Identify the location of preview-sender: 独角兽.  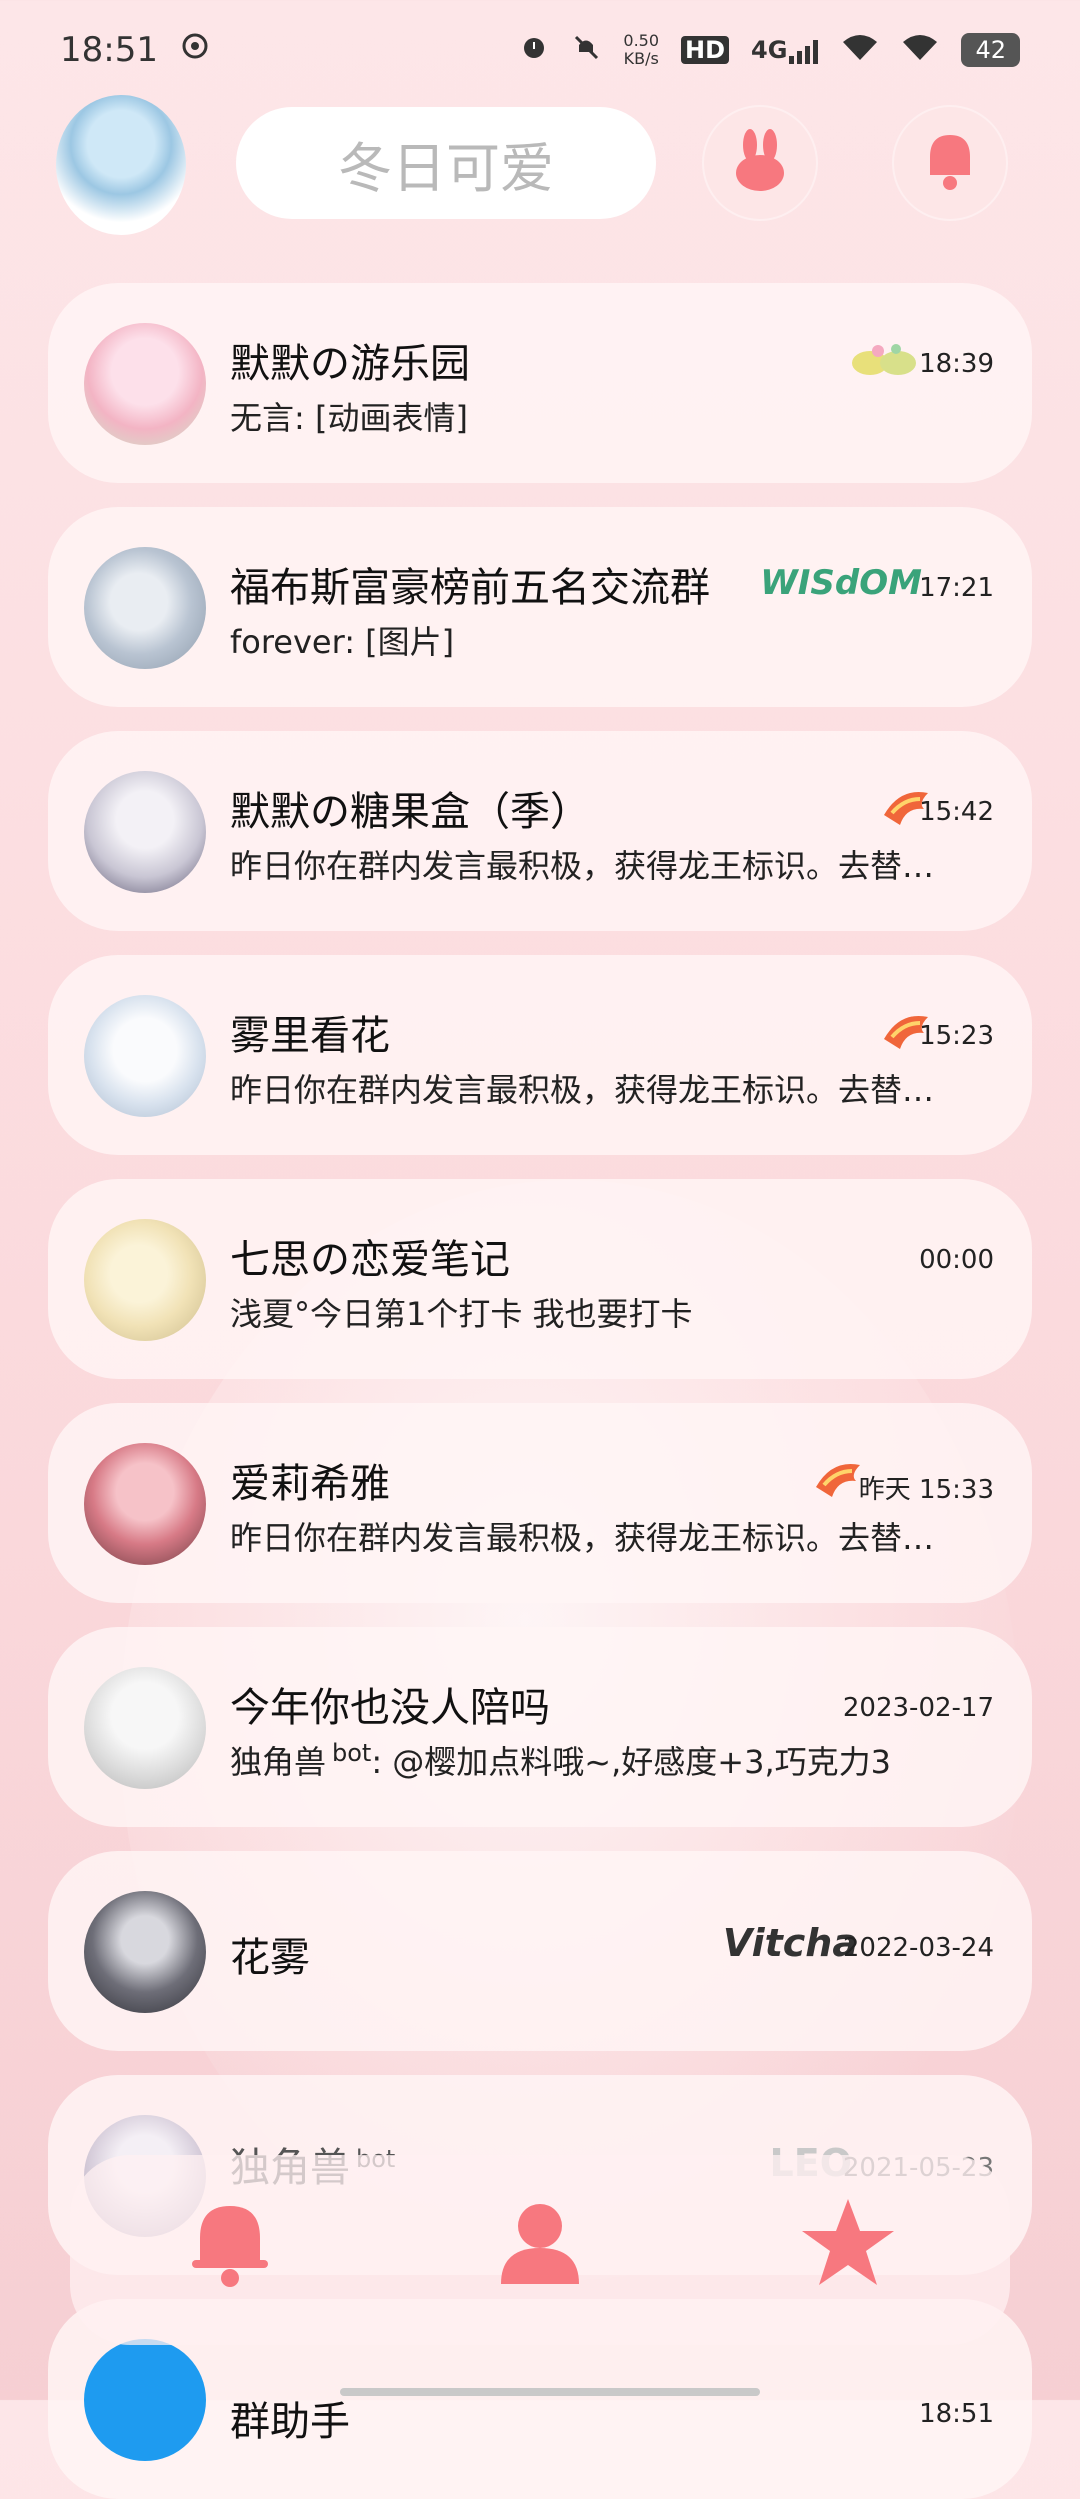
(278, 1762).